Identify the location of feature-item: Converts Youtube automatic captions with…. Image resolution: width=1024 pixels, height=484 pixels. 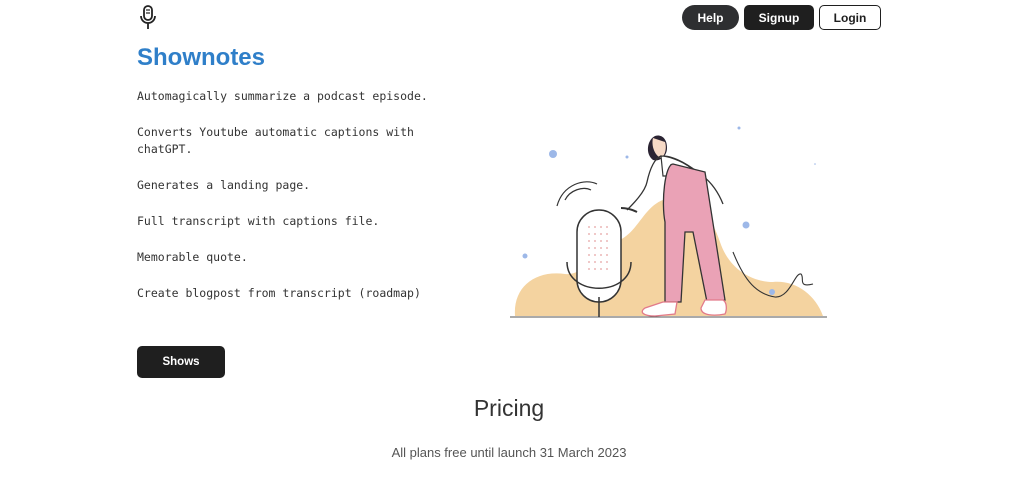
(275, 140).